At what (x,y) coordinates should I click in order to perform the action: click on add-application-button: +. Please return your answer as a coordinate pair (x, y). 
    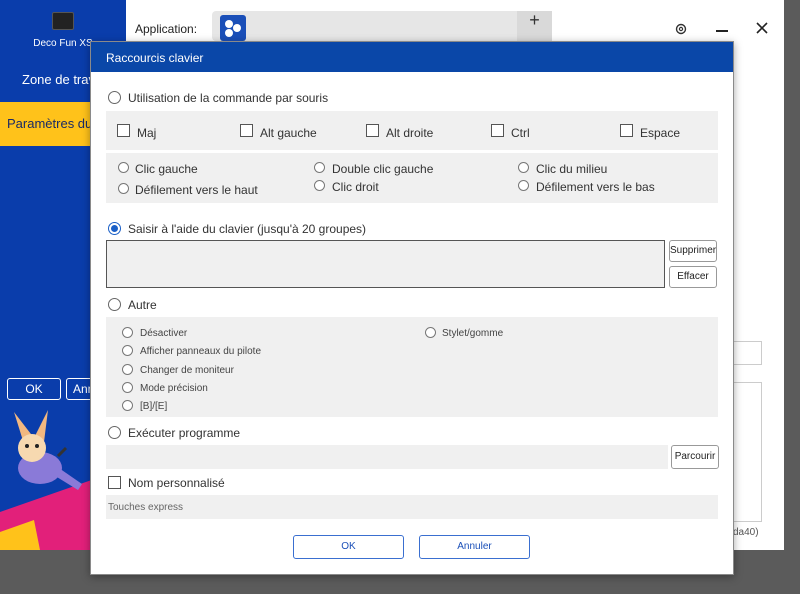
    Looking at the image, I should click on (534, 26).